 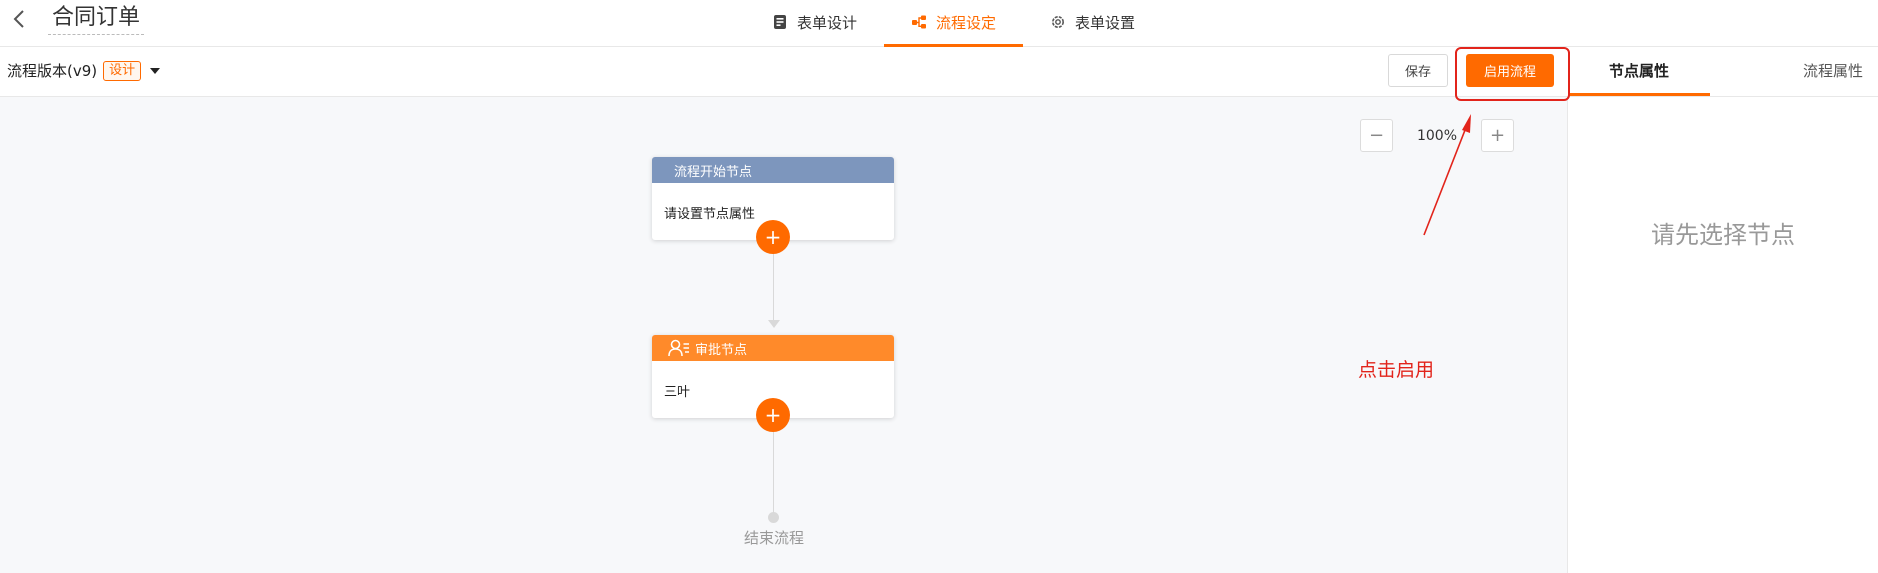 What do you see at coordinates (678, 348) in the screenshot?
I see `user-approval-icon` at bounding box center [678, 348].